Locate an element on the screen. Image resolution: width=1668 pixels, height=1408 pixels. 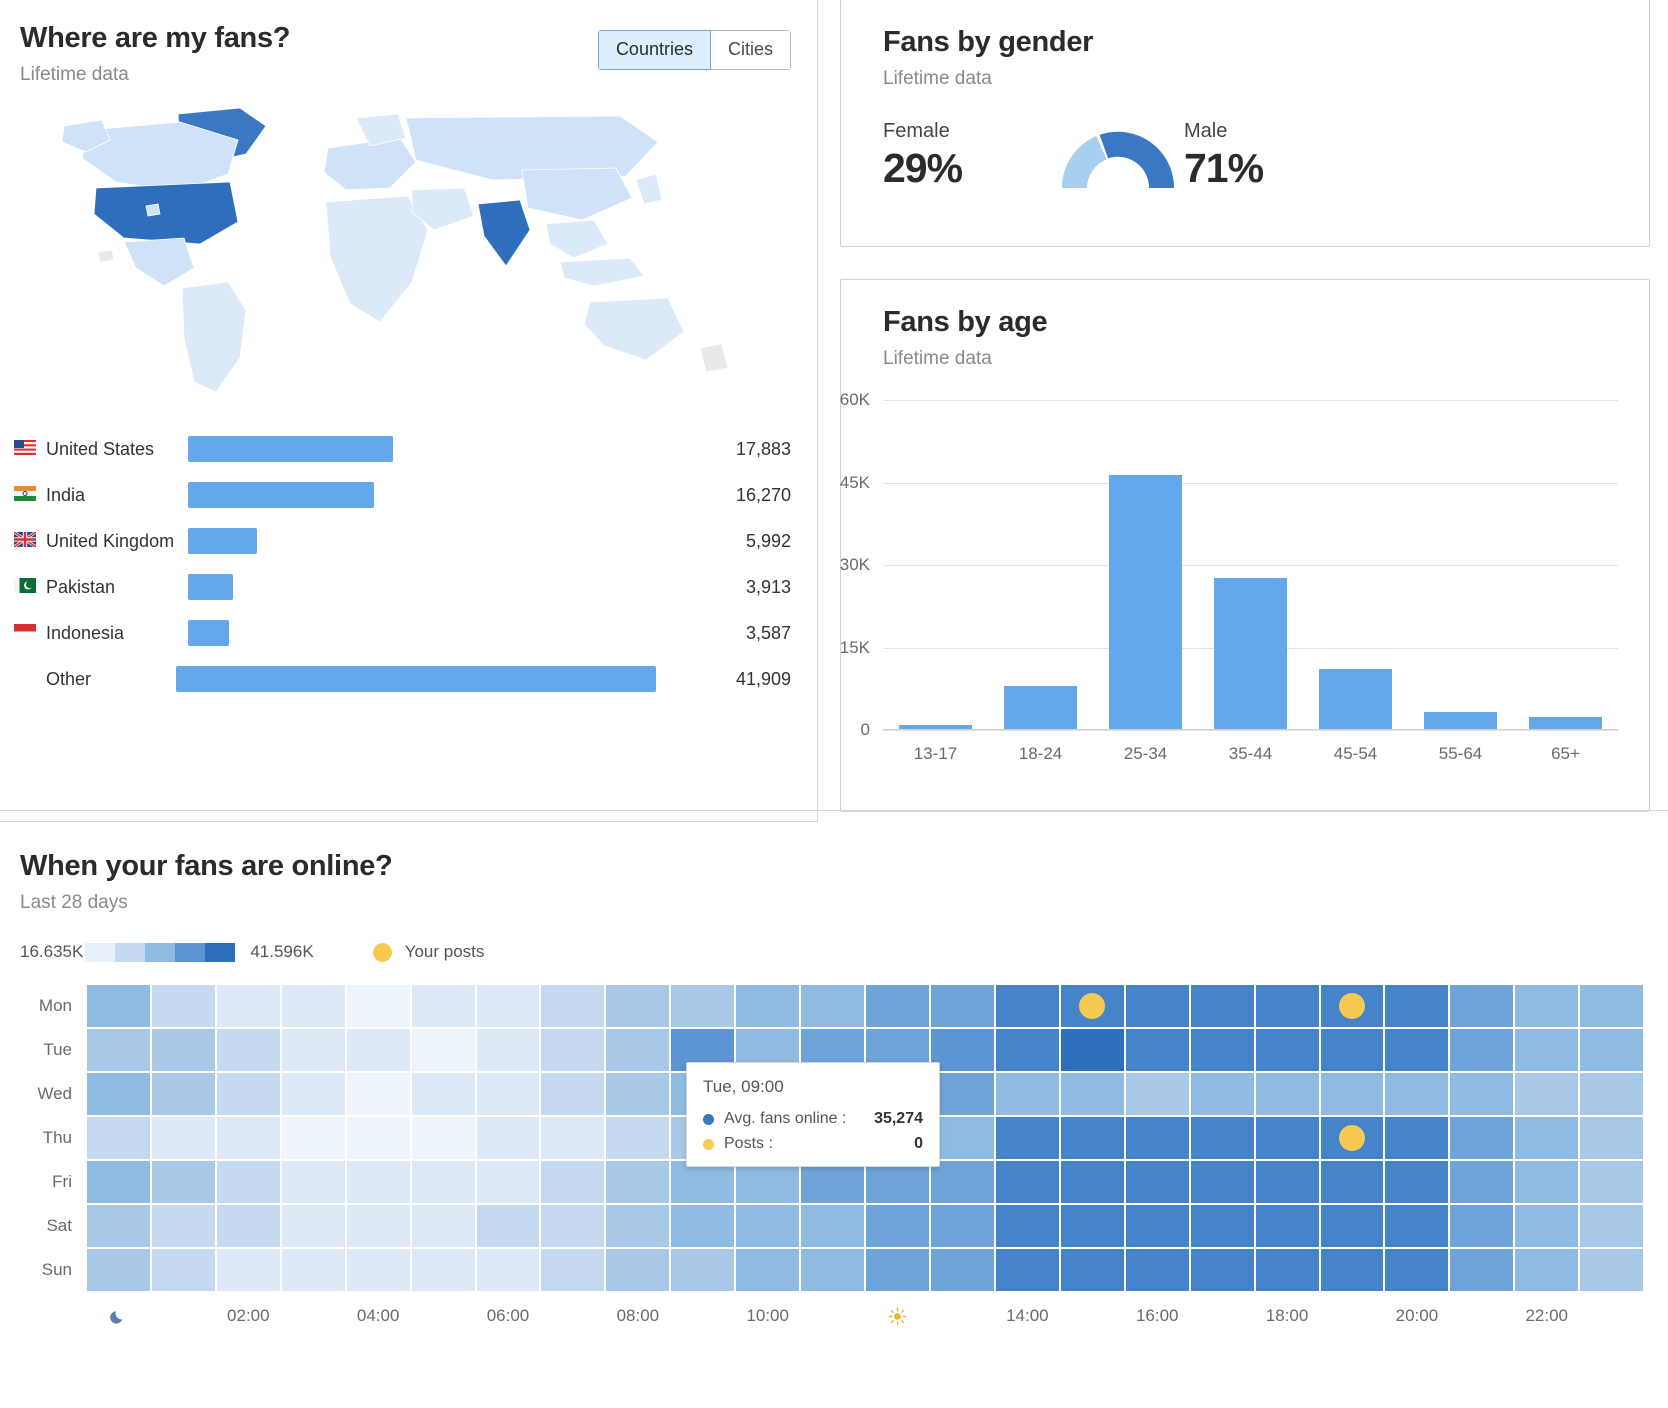
country-row: Other 41,909 is located at coordinates (401, 679).